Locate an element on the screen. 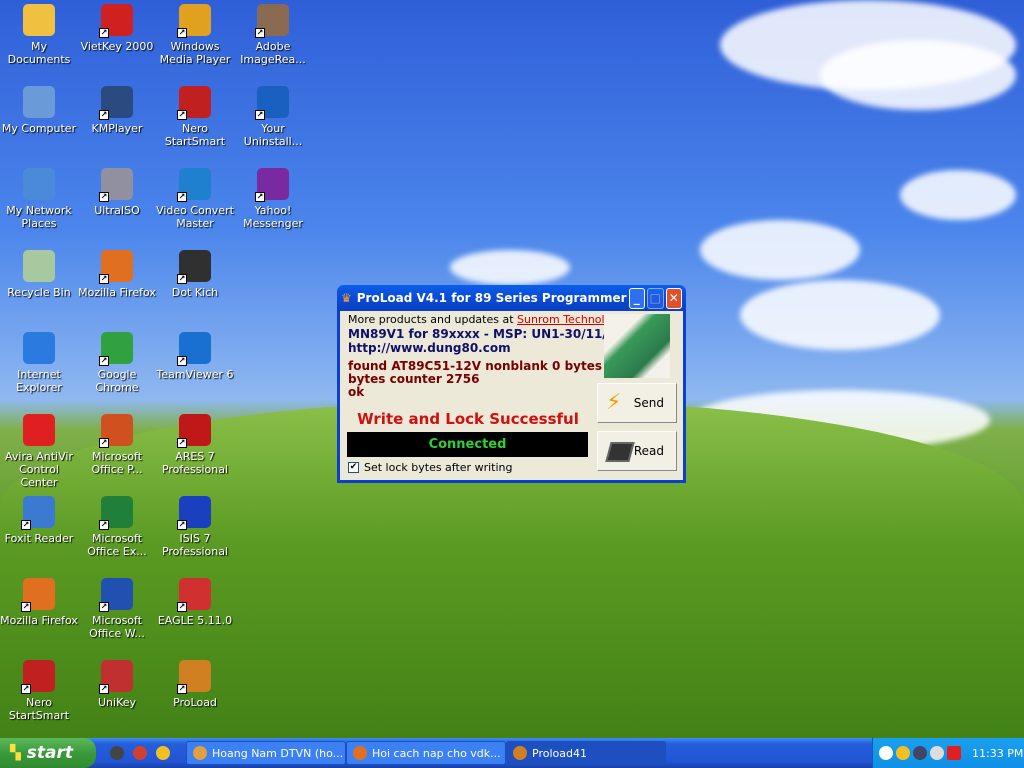 The height and width of the screenshot is (768, 1024). desktop-icon: ↗ ProLoad is located at coordinates (195, 683).